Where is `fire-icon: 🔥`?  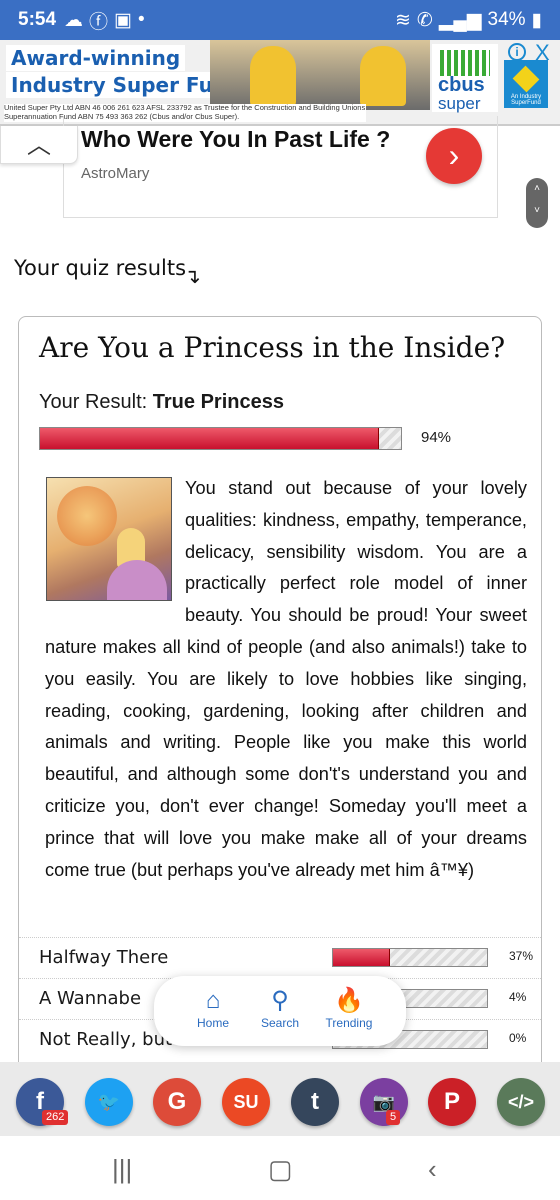
fire-icon: 🔥 is located at coordinates (349, 1000).